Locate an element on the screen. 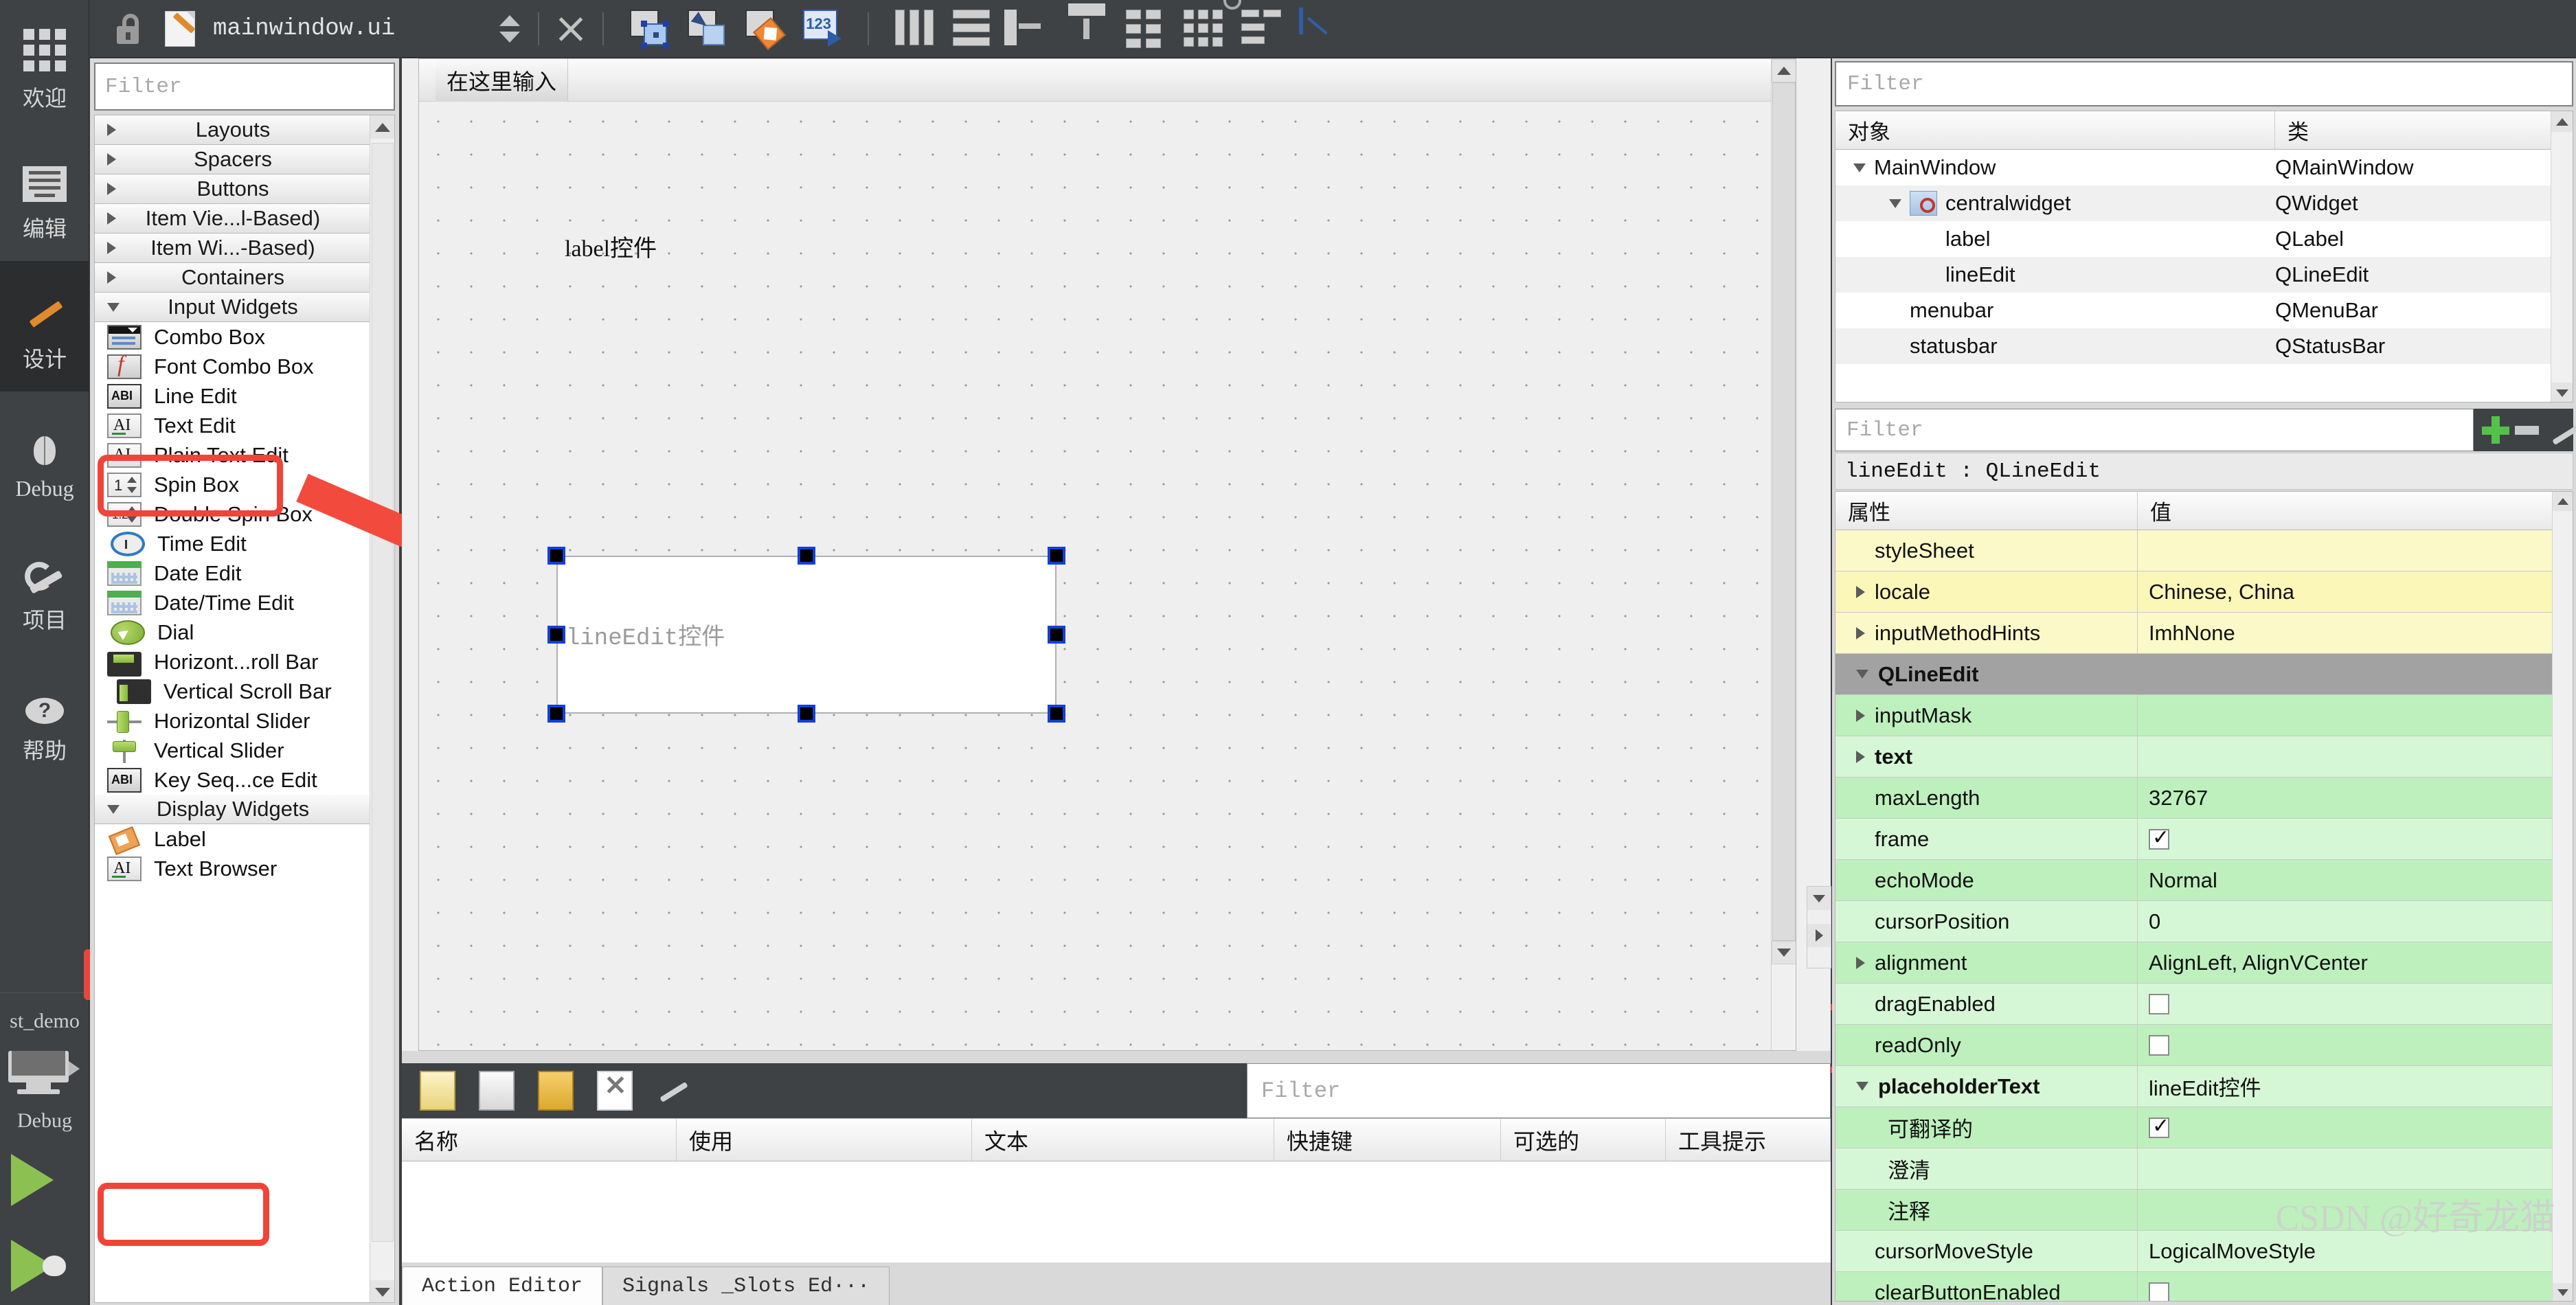  property-row: inputMethodHints ImhNone is located at coordinates (2204, 633).